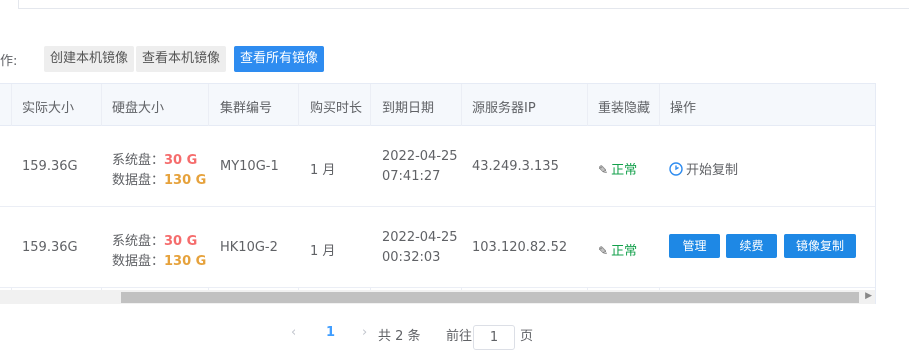  I want to click on view-all-images-button: 查看所有镜像, so click(279, 59).